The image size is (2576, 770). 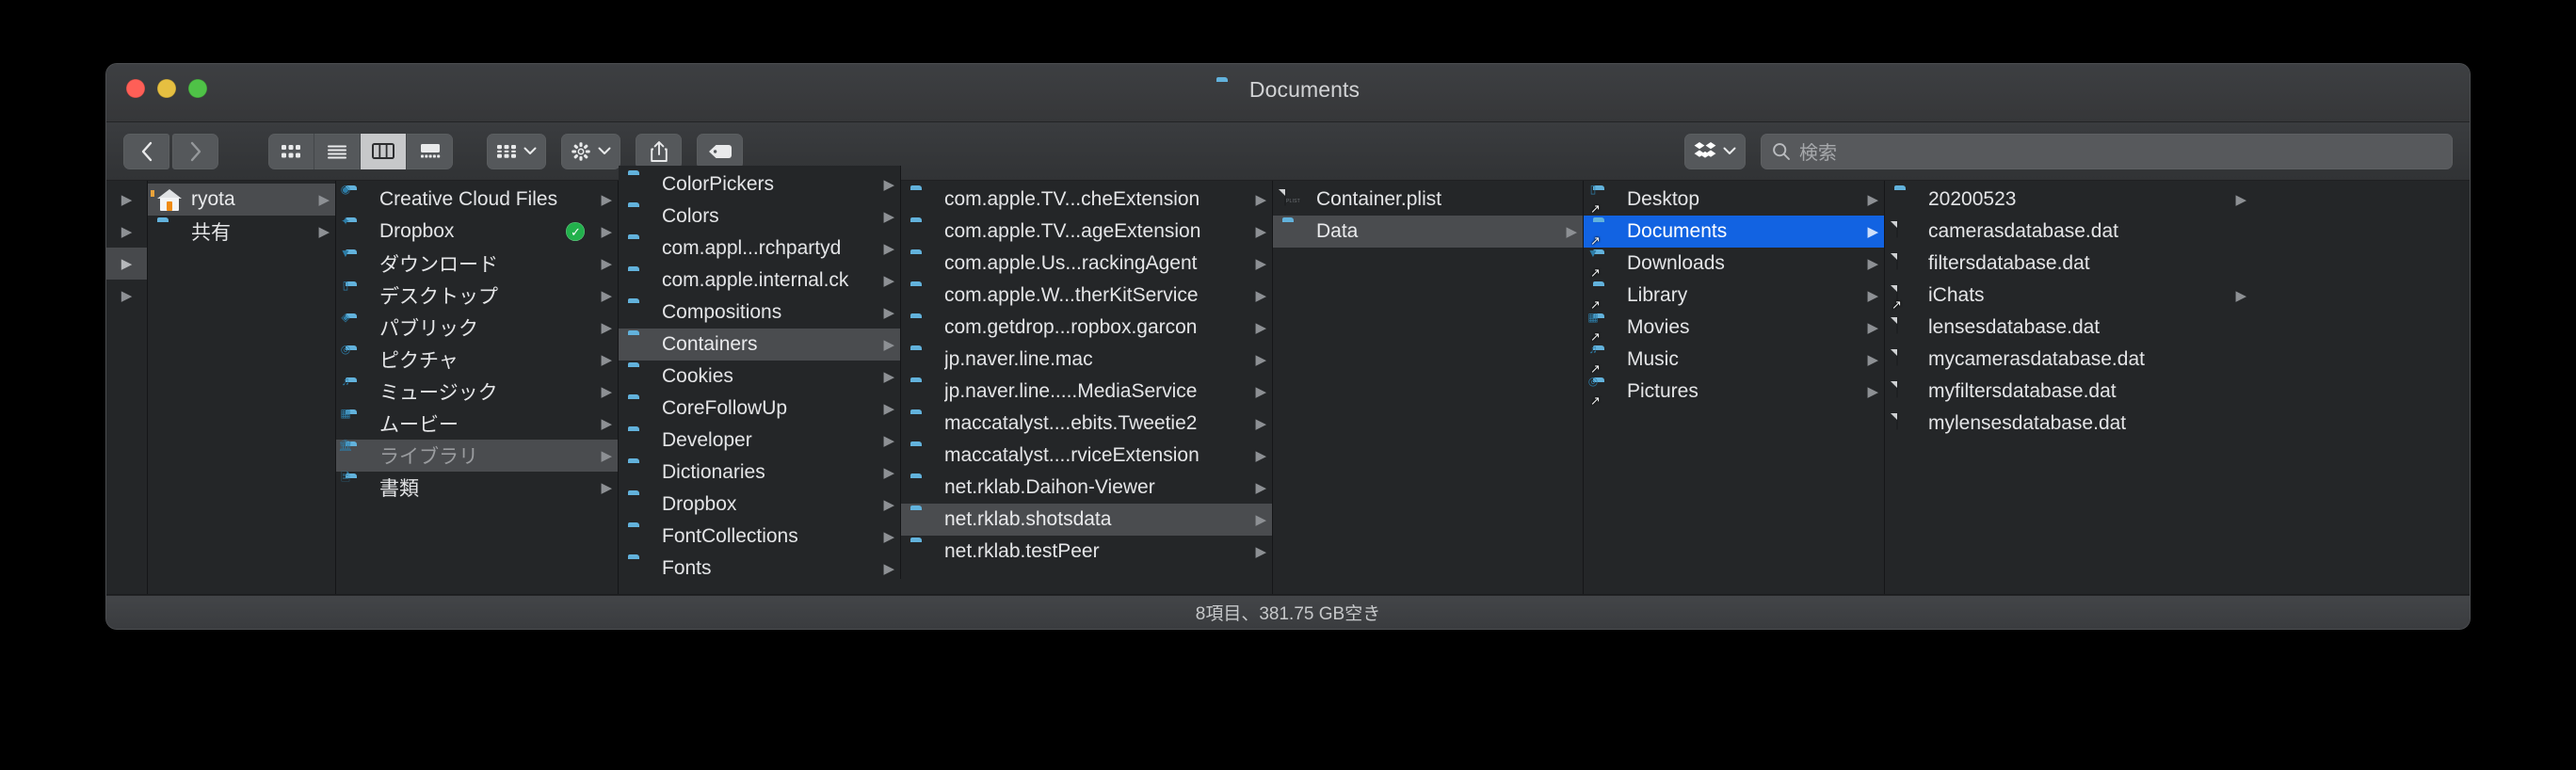 What do you see at coordinates (2068, 264) in the screenshot?
I see `list-item: filtersdatabase.dat` at bounding box center [2068, 264].